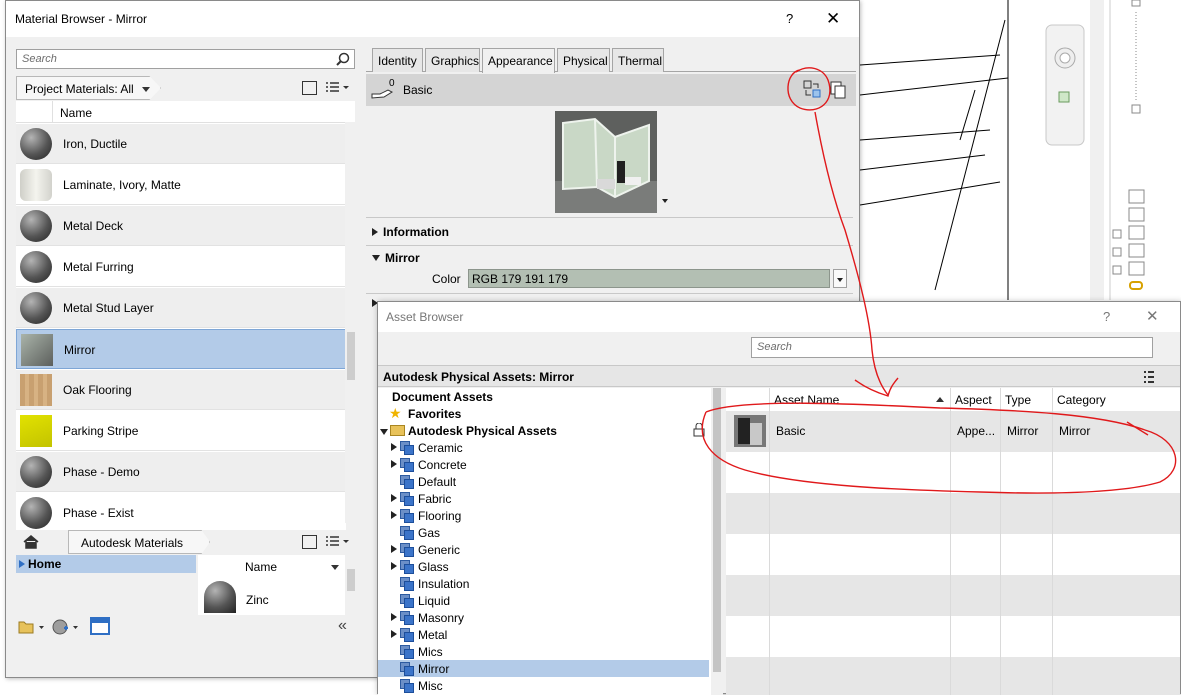 This screenshot has width=1181, height=695. I want to click on show-editor-icon, so click(100, 626).